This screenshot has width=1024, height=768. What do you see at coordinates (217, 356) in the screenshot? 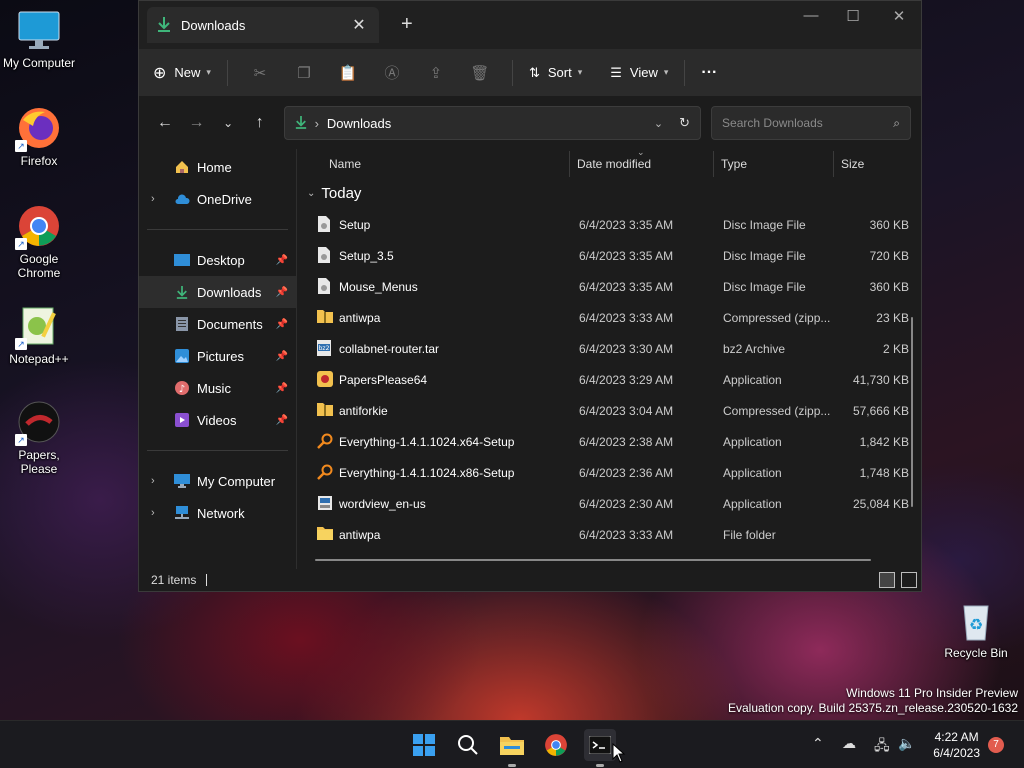
I see `nav-item-pictures: Pictures 📌` at bounding box center [217, 356].